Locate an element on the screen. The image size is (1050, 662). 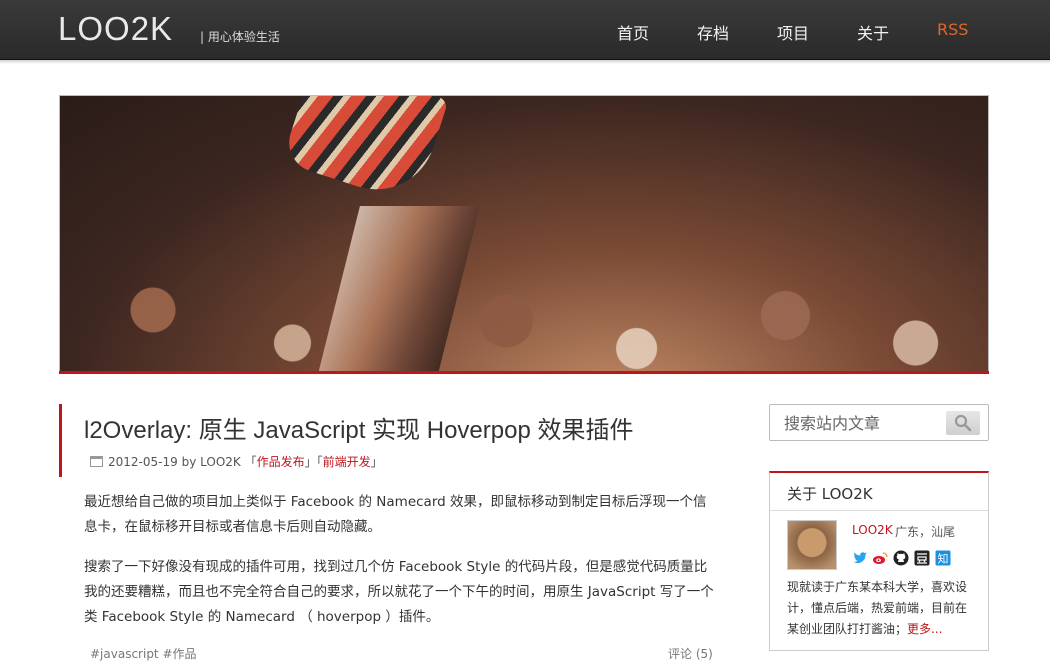
category-link-release: 作品发布 is located at coordinates (281, 462).